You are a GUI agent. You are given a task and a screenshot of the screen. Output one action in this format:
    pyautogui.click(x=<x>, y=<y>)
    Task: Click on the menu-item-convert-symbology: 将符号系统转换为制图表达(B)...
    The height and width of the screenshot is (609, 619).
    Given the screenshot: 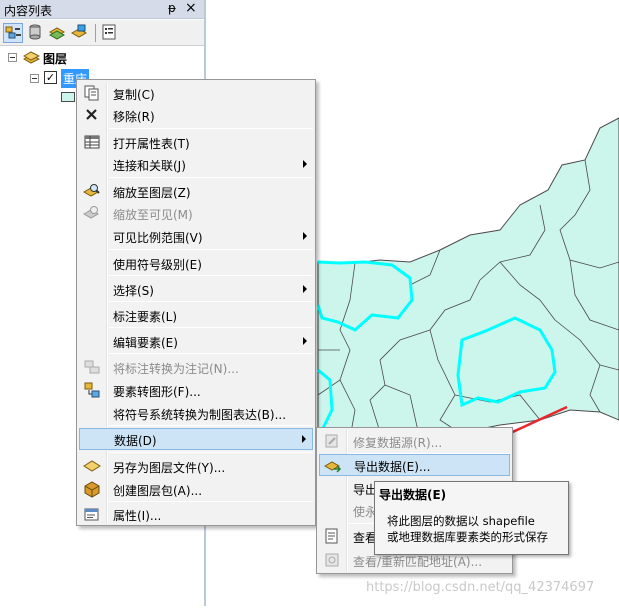 What is the action you would take?
    pyautogui.click(x=196, y=413)
    